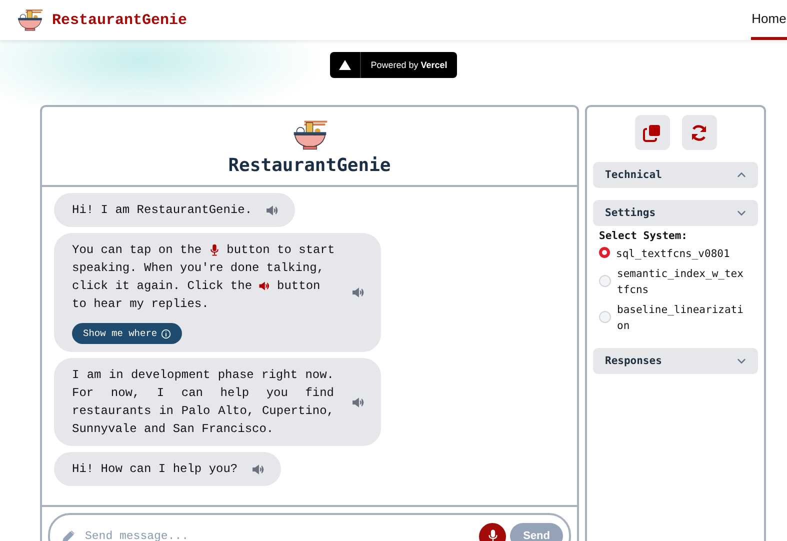  Describe the element at coordinates (120, 20) in the screenshot. I see `brand-name: RestaurantGenie` at that location.